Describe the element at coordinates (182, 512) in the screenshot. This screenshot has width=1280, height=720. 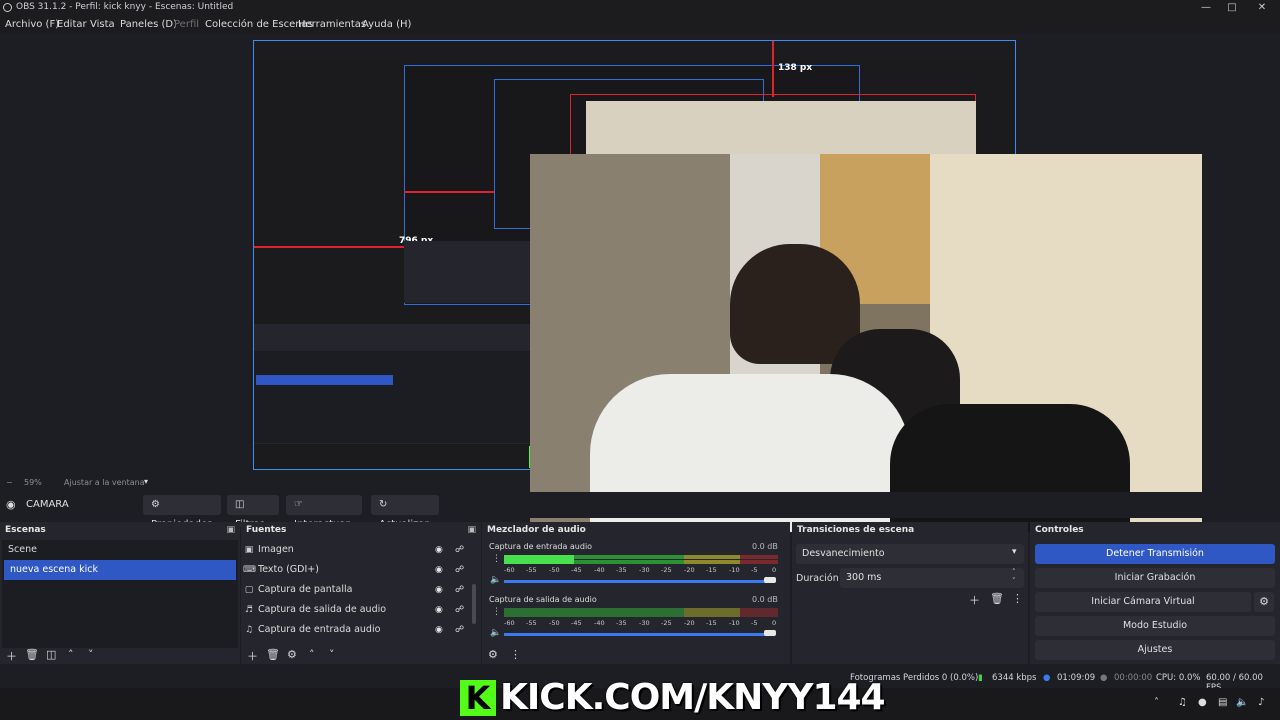
I see `properties-button: ⚙ Propiedades` at that location.